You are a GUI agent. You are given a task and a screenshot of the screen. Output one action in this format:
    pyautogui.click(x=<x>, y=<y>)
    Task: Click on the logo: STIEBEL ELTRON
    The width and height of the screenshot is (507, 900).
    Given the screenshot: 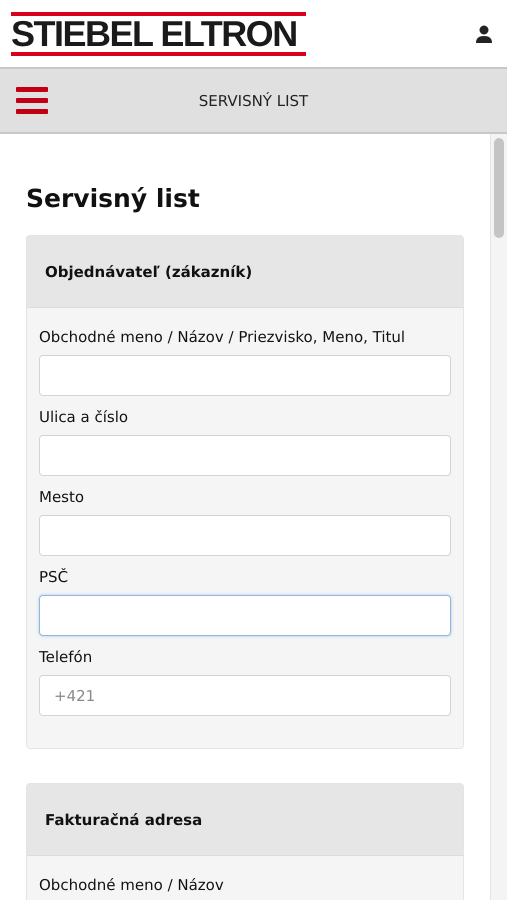 What is the action you would take?
    pyautogui.click(x=158, y=34)
    